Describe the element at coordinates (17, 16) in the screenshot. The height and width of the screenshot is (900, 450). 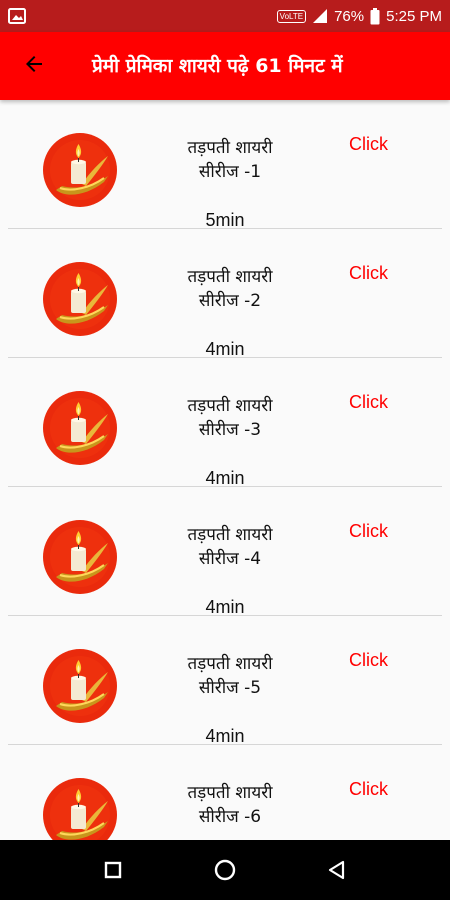
I see `gallery-icon` at that location.